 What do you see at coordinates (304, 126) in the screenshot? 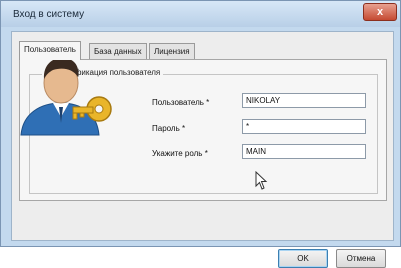
I see `password-field: *` at bounding box center [304, 126].